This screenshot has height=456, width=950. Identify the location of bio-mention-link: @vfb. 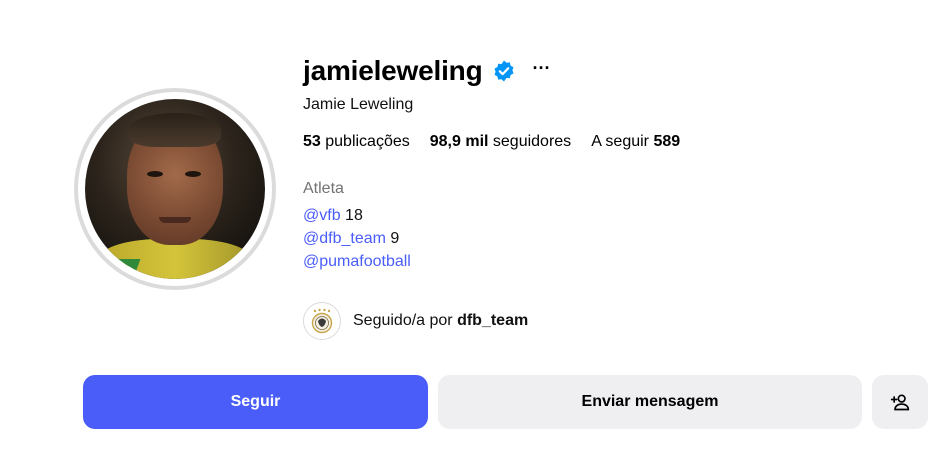
(322, 215).